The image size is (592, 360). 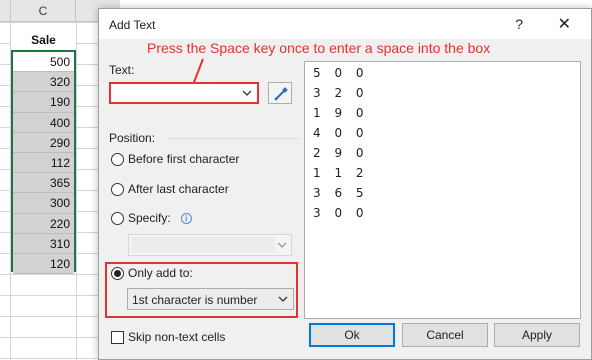 I want to click on radio-before-first: Before first character, so click(x=175, y=159).